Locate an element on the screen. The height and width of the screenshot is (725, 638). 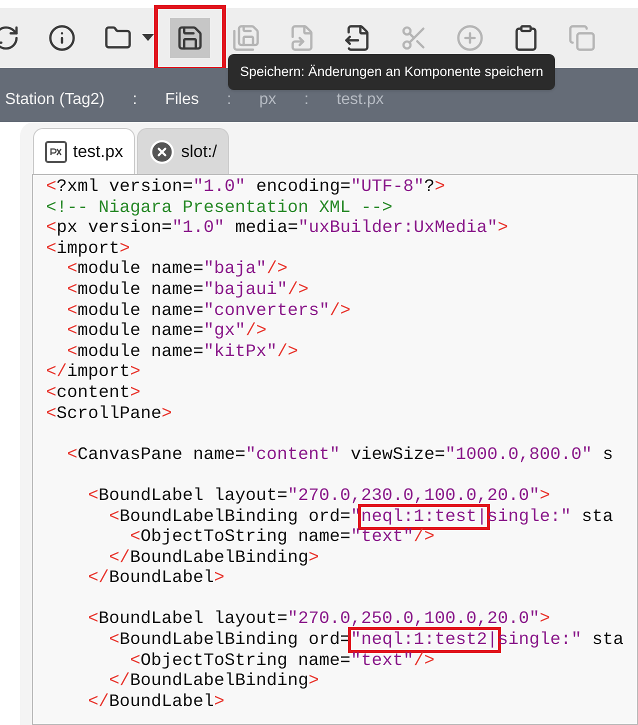
code-line: <content> is located at coordinates (93, 393).